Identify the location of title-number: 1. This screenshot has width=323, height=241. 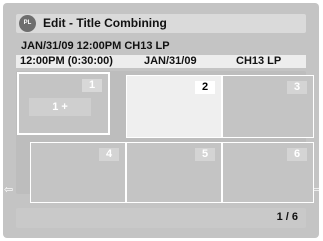
(92, 85).